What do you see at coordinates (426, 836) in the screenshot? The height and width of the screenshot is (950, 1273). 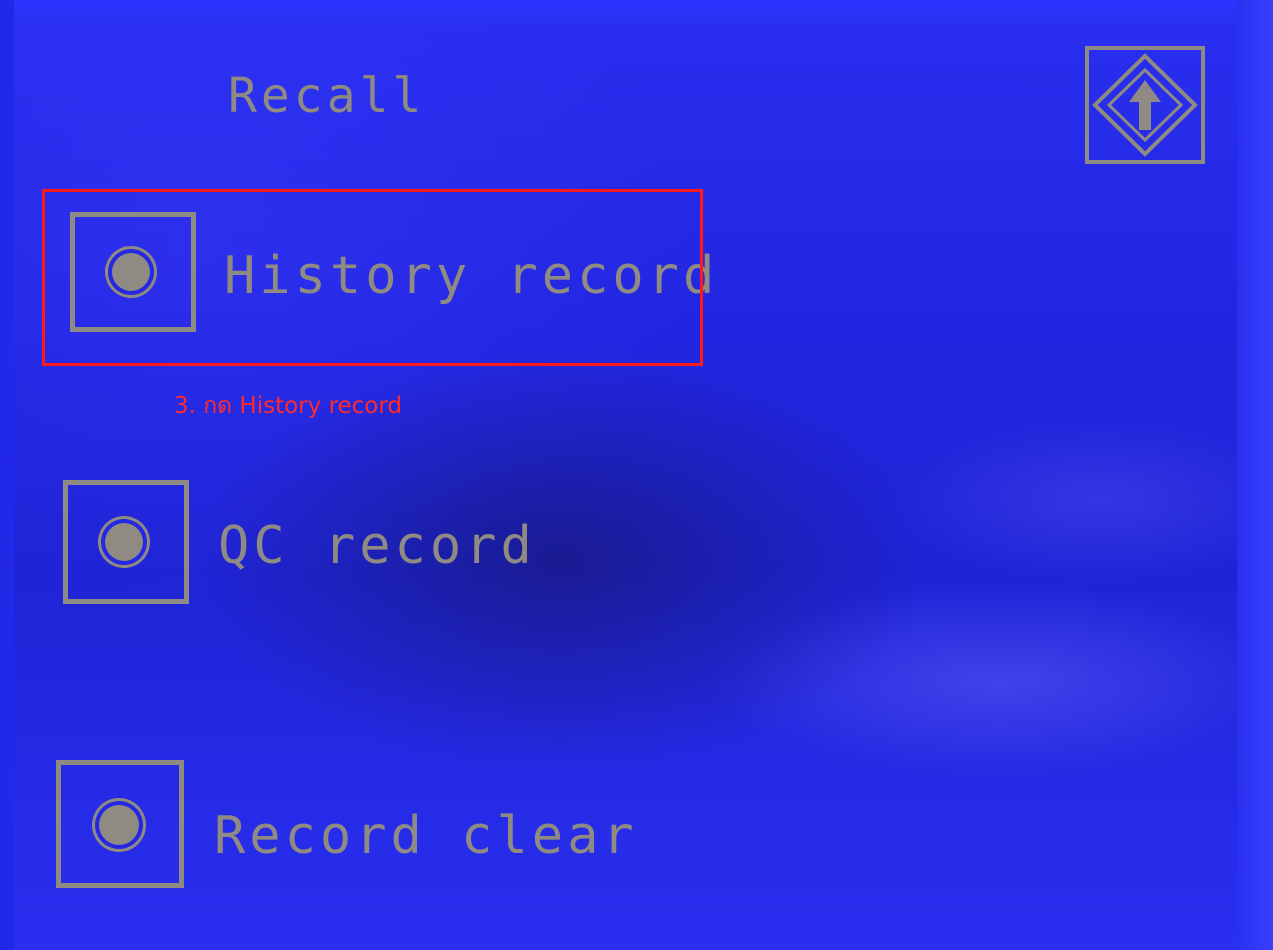 I see `record-clear-label: Record clear` at bounding box center [426, 836].